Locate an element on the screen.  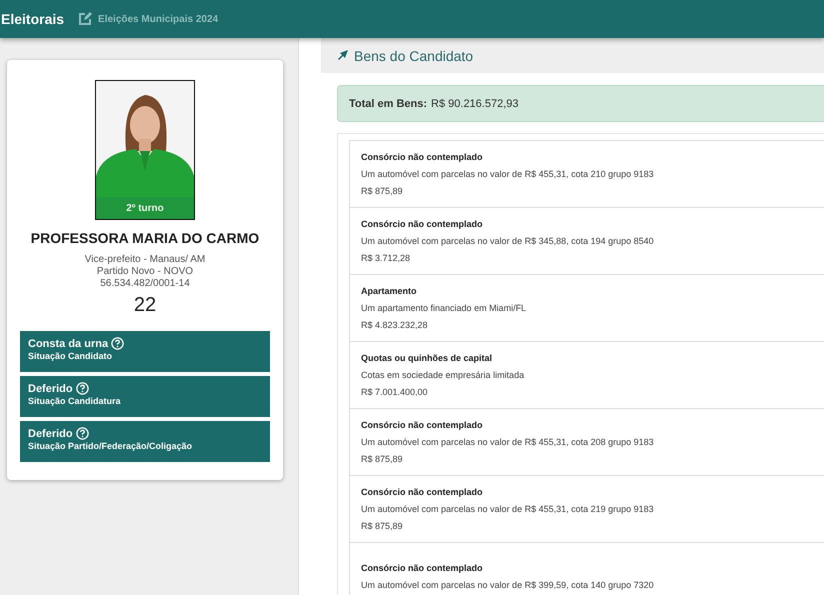
election-subtitle: Eleições Municipais 2024 is located at coordinates (158, 19).